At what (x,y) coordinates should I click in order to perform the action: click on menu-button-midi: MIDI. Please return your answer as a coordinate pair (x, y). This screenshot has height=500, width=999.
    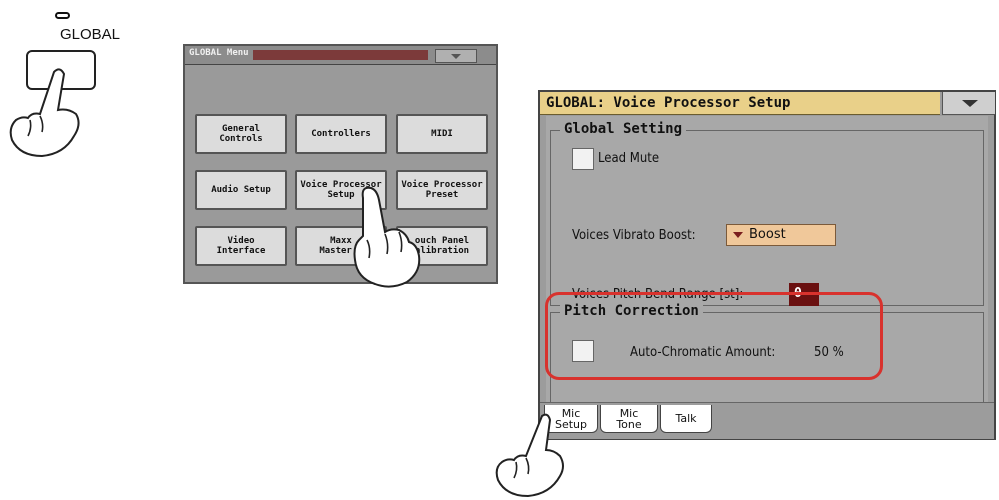
    Looking at the image, I should click on (442, 134).